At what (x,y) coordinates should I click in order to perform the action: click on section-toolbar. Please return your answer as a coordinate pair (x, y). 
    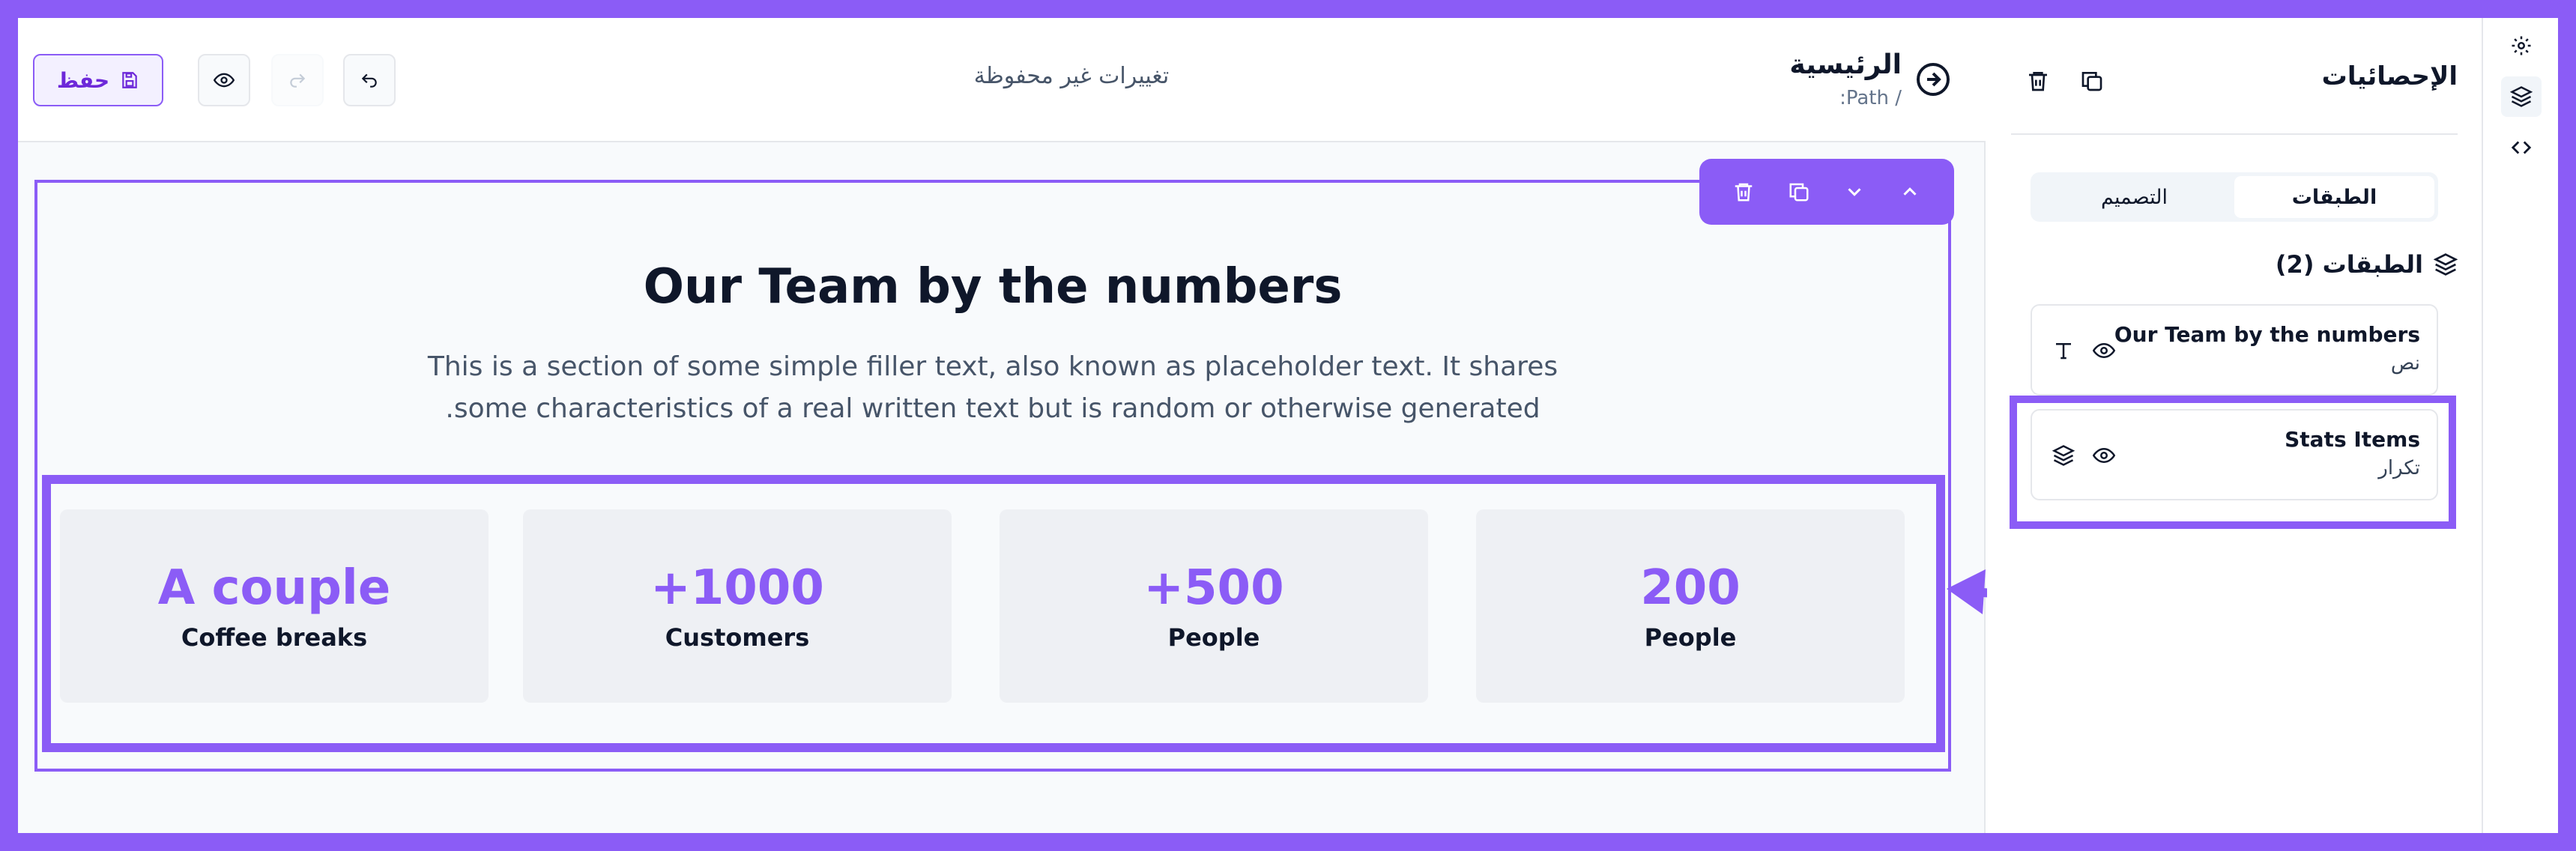
    Looking at the image, I should click on (1826, 192).